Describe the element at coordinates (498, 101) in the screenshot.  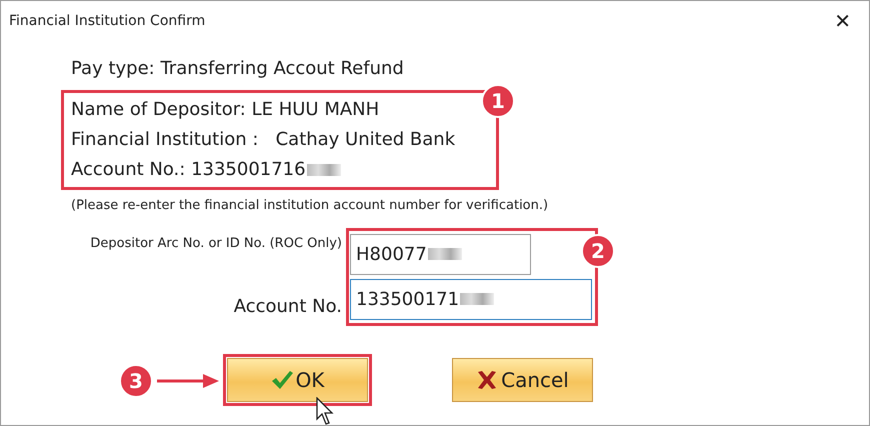
I see `step-number-badge: 1` at that location.